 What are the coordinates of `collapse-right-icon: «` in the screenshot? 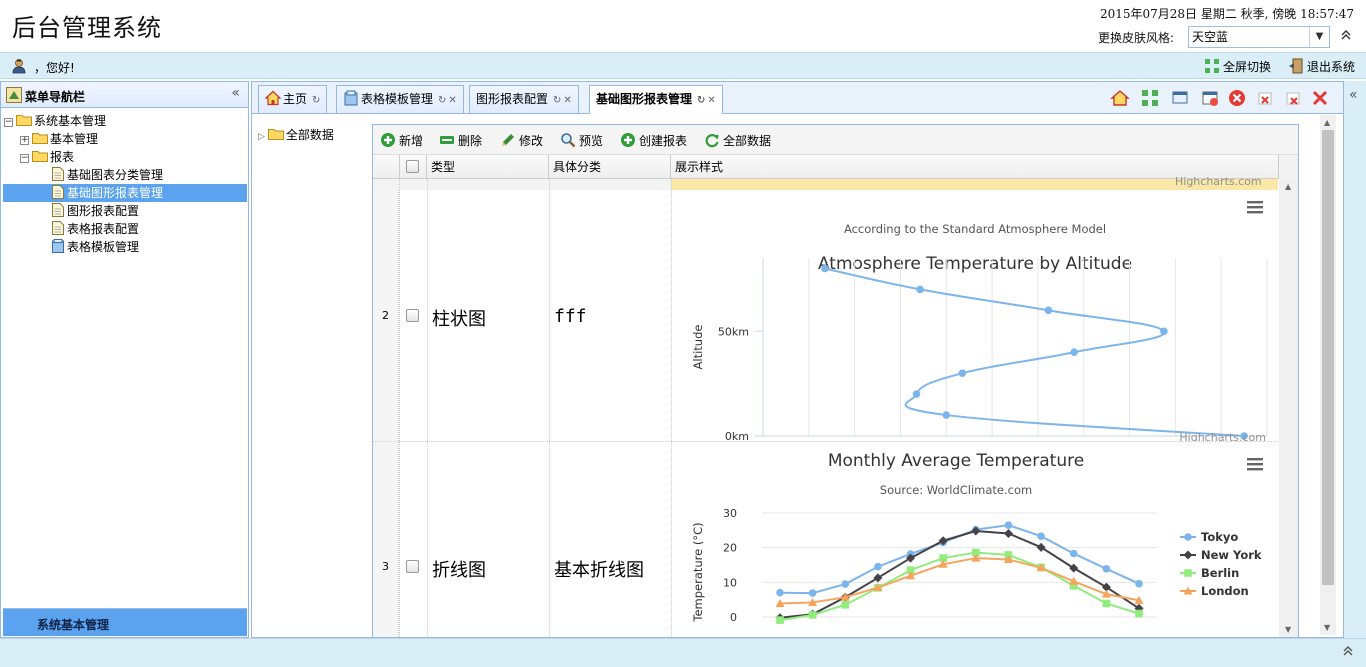 It's located at (1353, 95).